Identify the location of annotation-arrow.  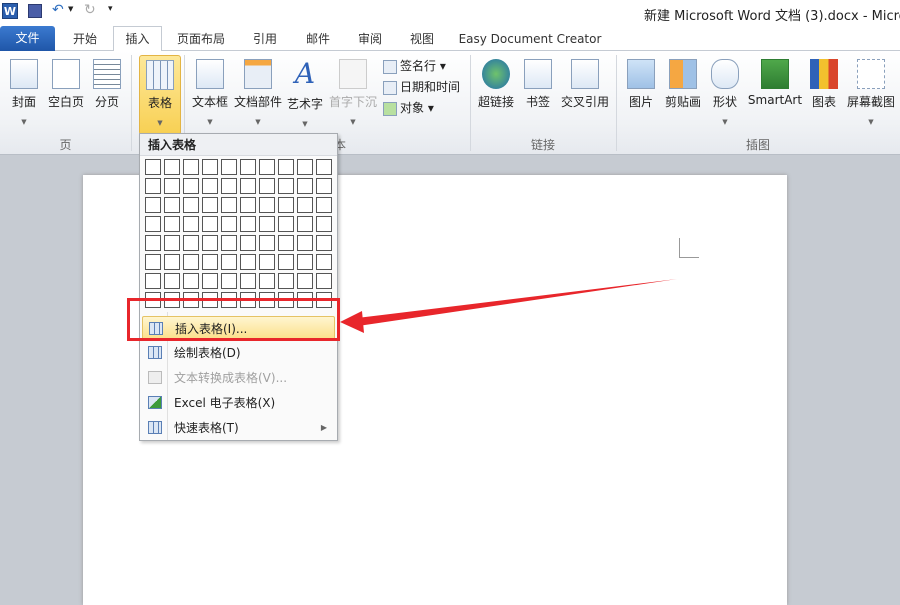
(508, 306).